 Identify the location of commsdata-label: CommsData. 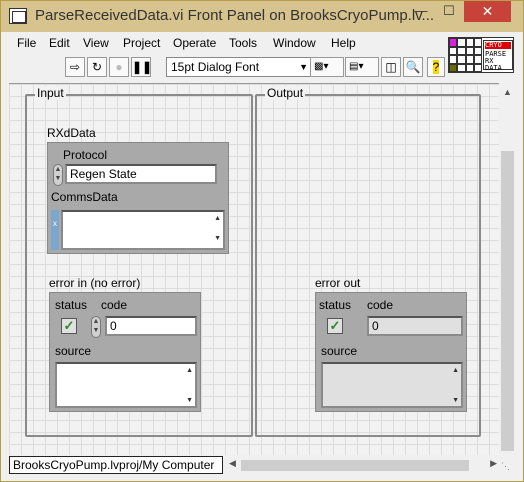
(84, 197).